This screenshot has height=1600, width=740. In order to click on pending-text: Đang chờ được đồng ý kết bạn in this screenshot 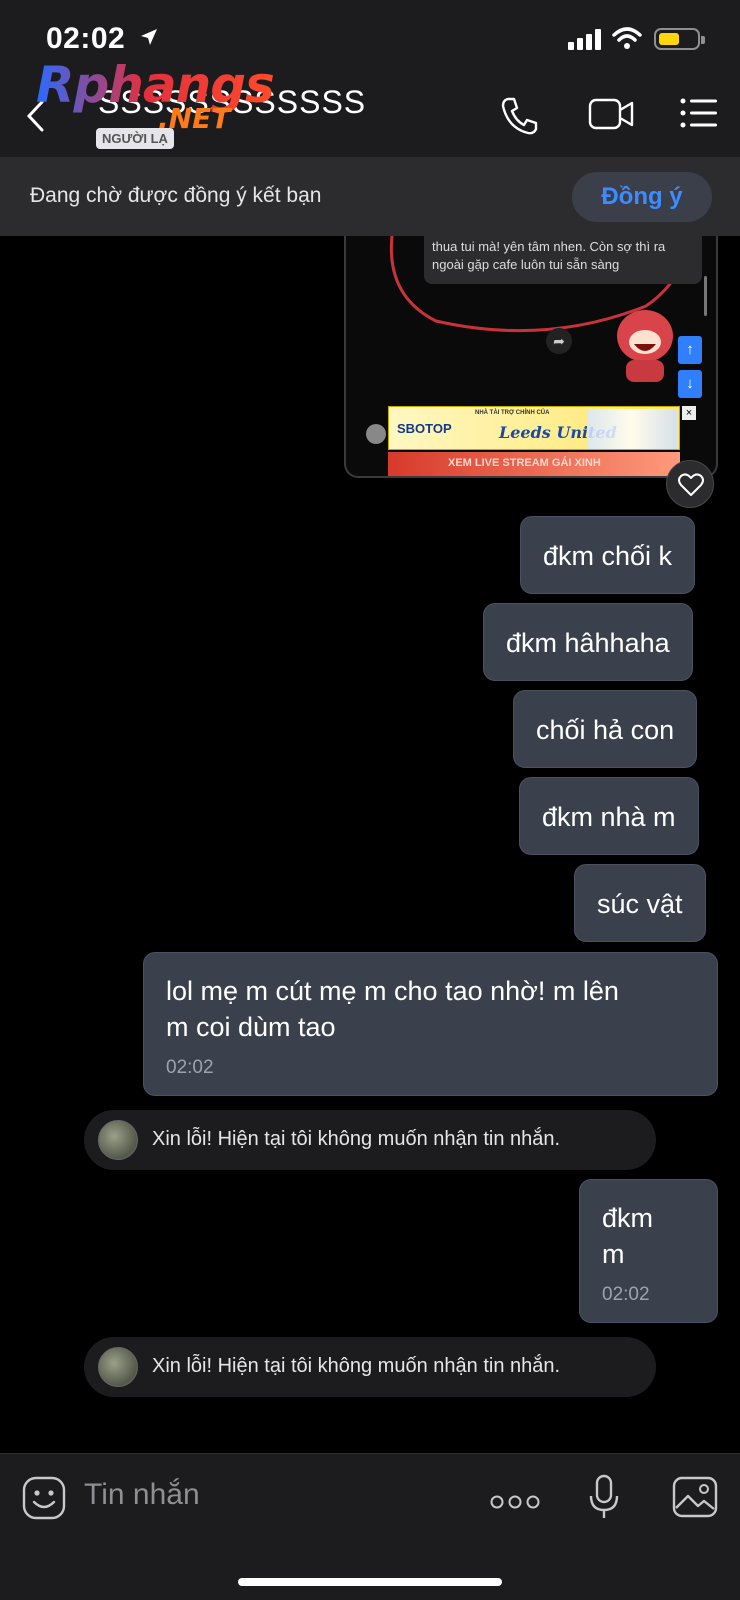, I will do `click(176, 195)`.